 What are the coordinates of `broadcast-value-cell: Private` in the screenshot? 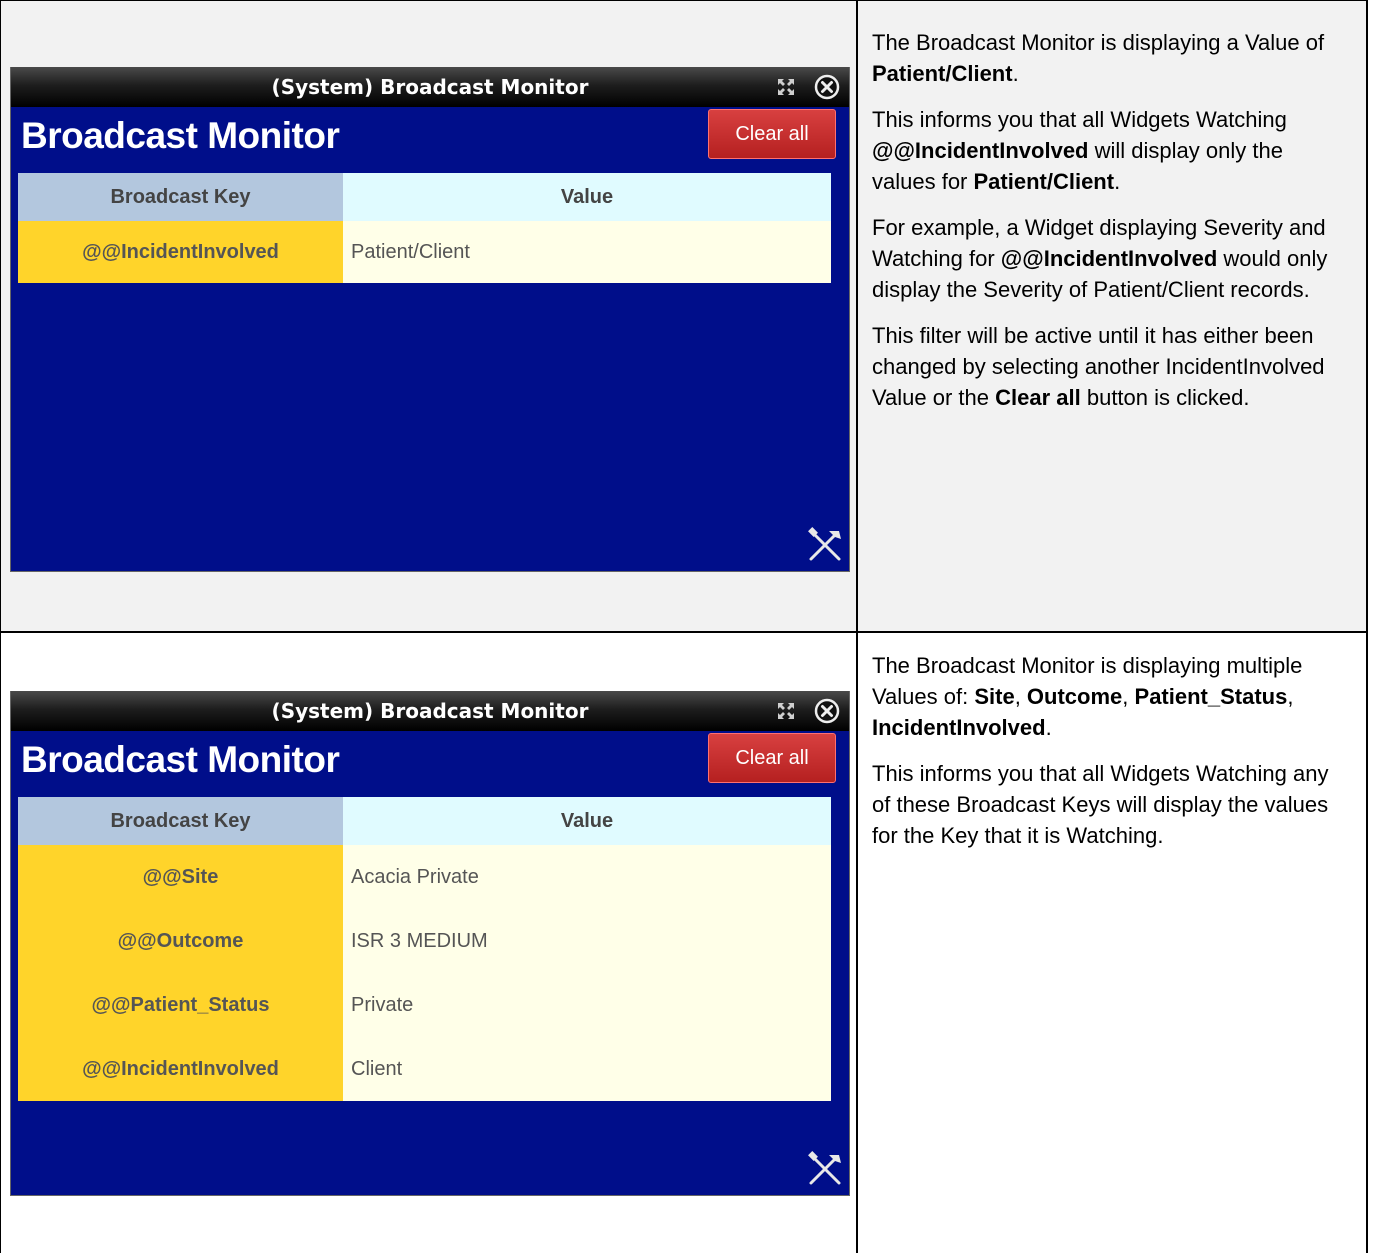 It's located at (587, 1005).